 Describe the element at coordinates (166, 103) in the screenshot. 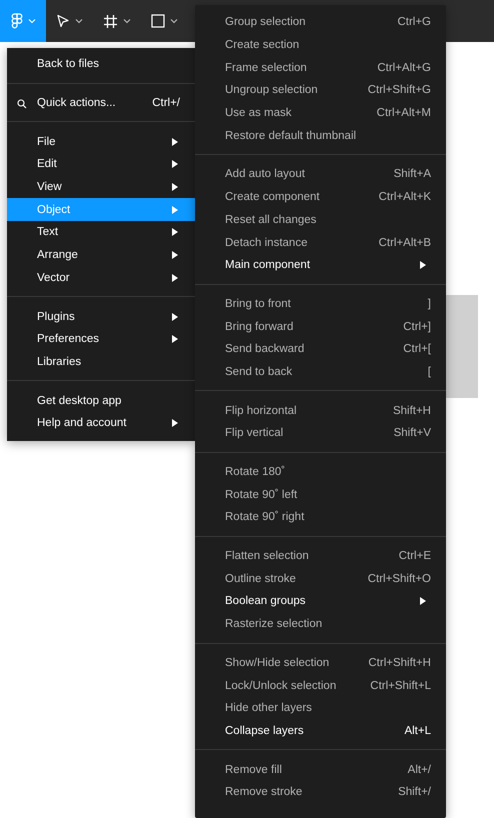

I see `shortcut-text: Ctrl+/` at that location.